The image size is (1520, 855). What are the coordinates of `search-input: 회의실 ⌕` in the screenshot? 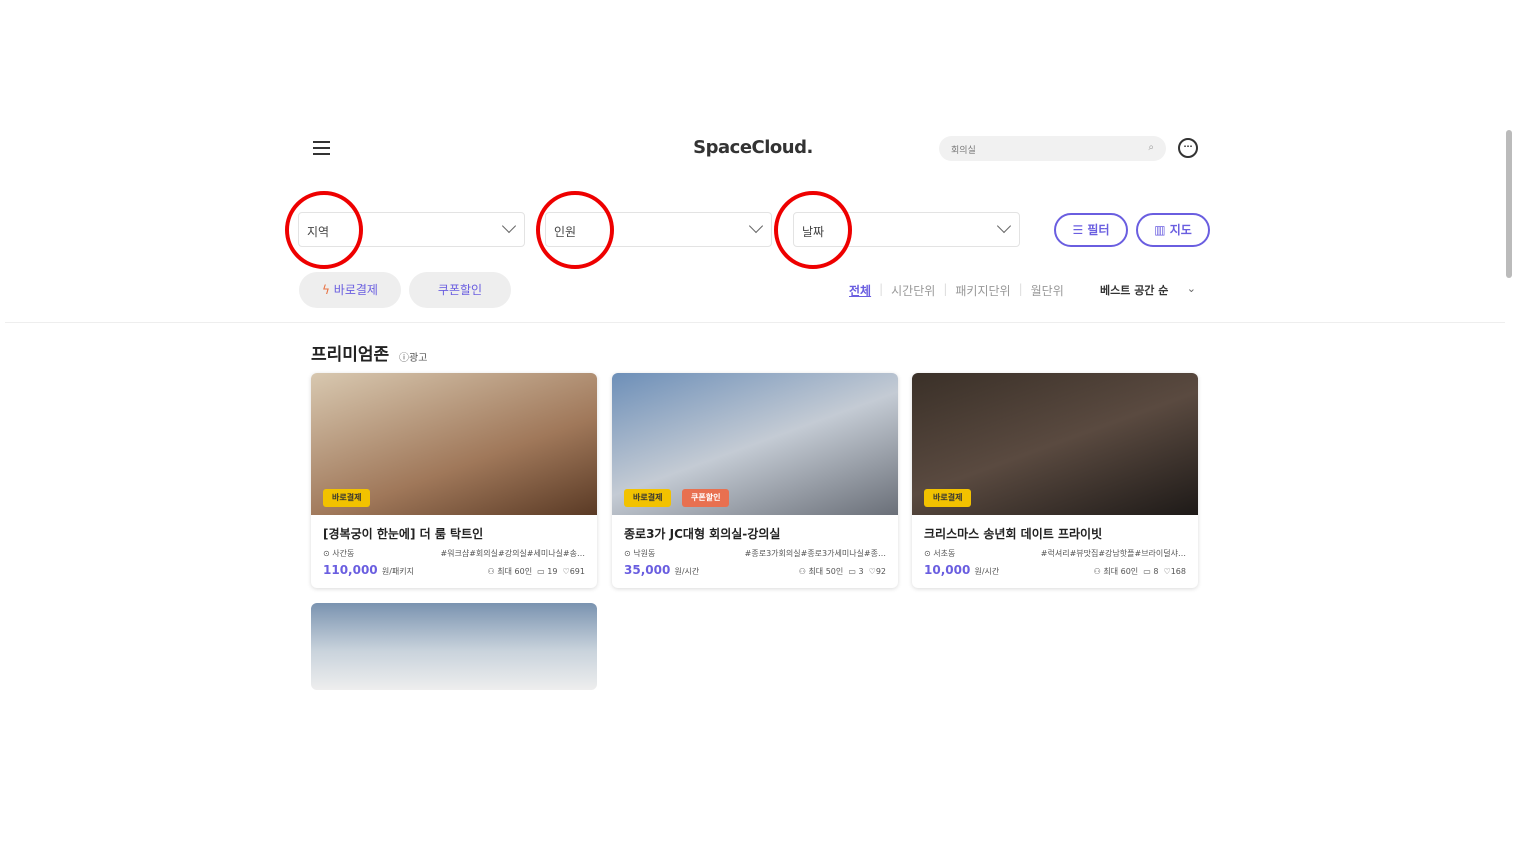 It's located at (1052, 148).